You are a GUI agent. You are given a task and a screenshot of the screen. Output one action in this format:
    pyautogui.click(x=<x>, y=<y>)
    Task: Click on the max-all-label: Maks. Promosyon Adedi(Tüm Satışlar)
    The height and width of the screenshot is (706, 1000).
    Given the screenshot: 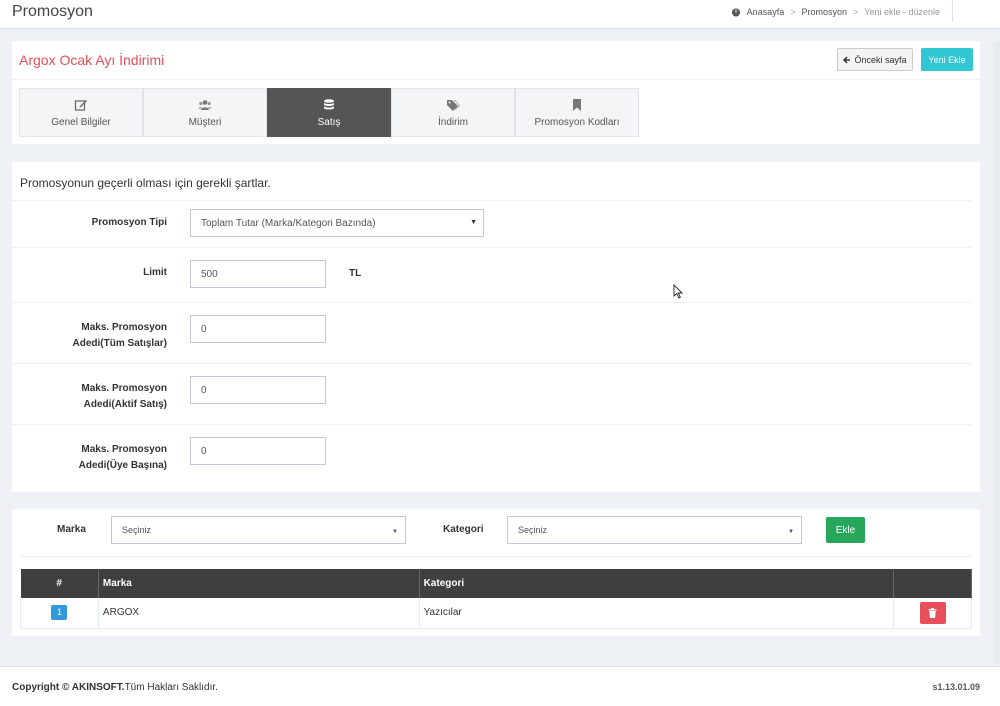 What is the action you would take?
    pyautogui.click(x=104, y=336)
    